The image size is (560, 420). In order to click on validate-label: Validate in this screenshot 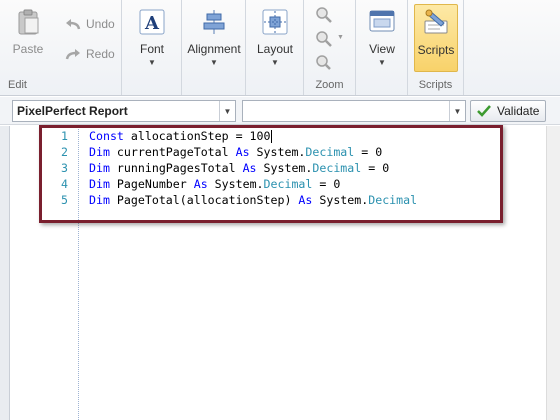, I will do `click(518, 111)`.